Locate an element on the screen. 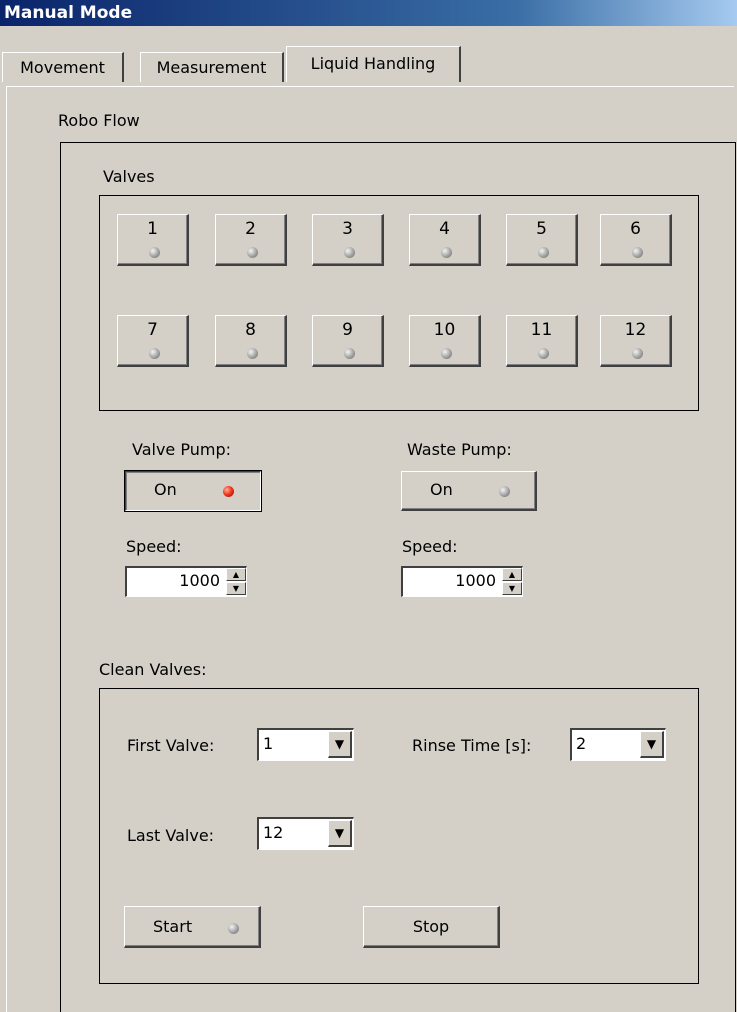  valve-button-label: 1 is located at coordinates (152, 229).